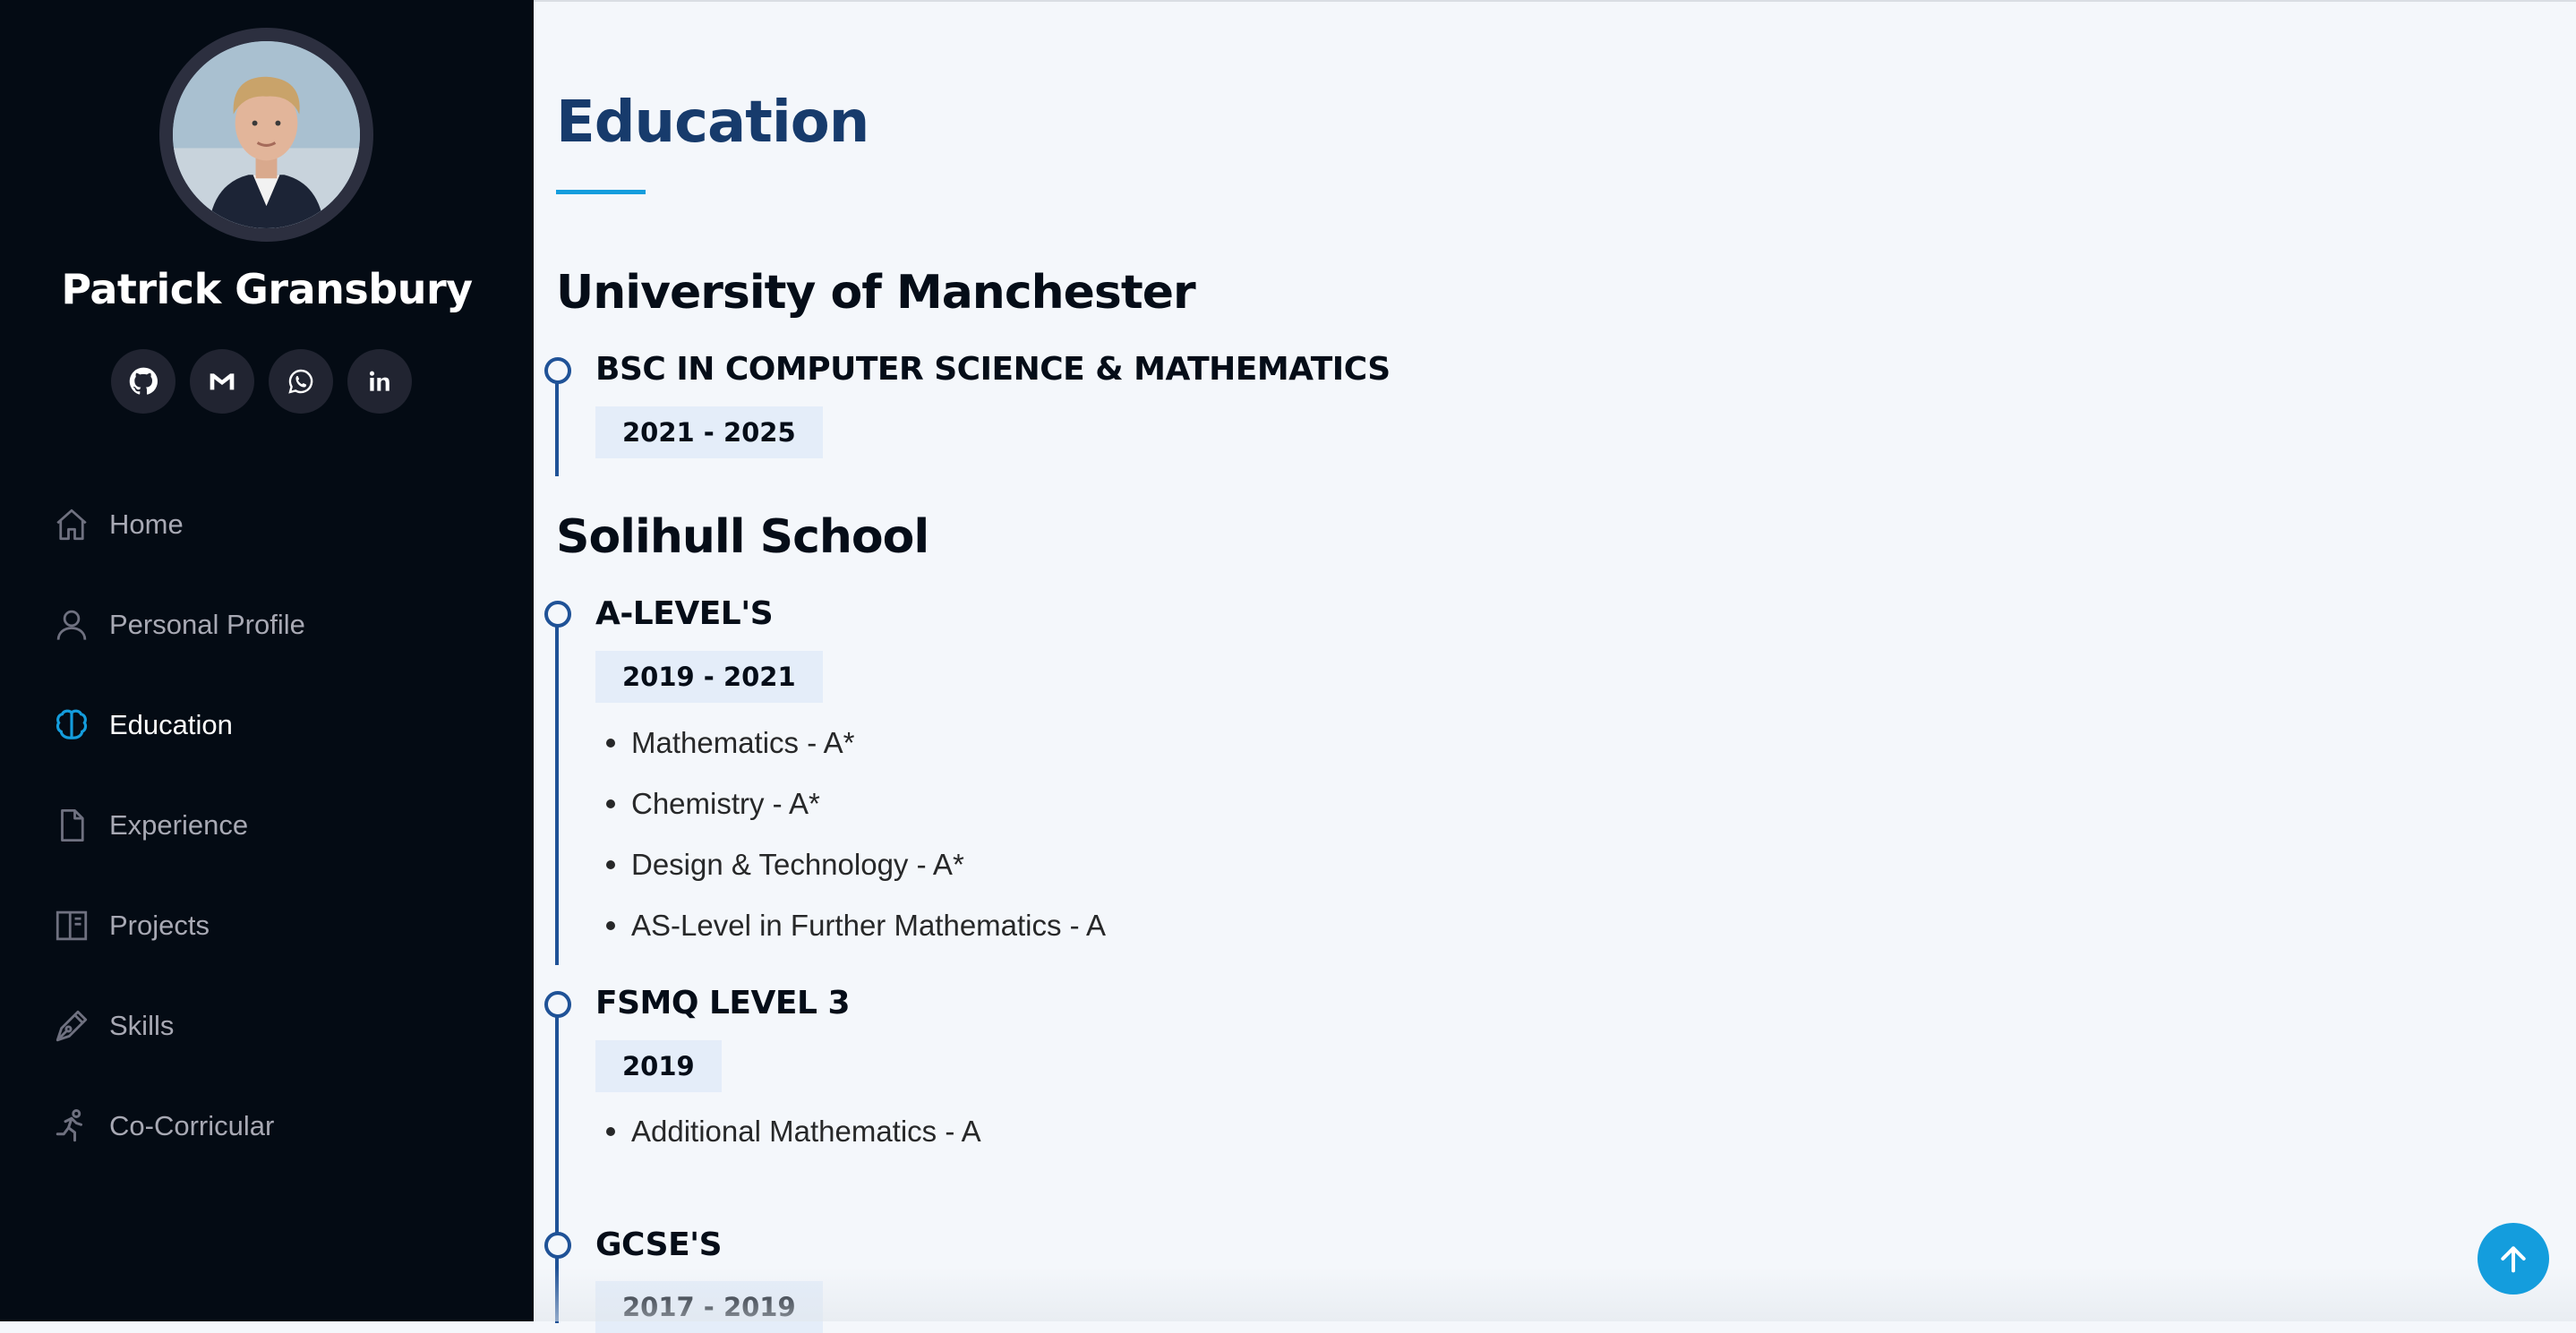 The image size is (2576, 1333). What do you see at coordinates (146, 524) in the screenshot?
I see `nav-label: Home` at bounding box center [146, 524].